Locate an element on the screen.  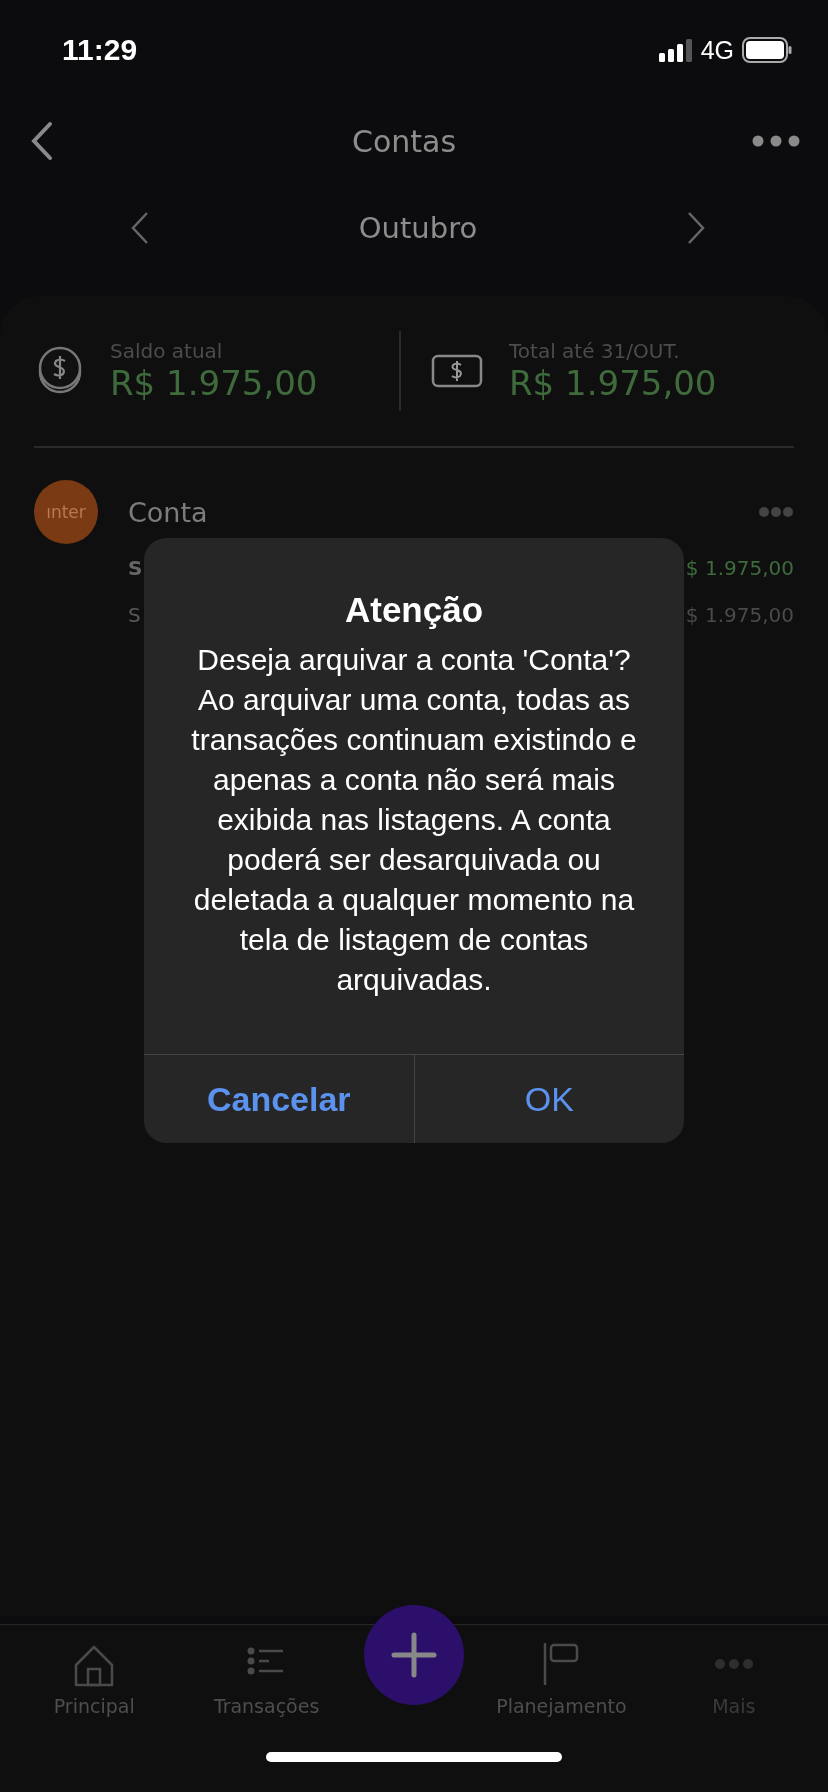
battery-icon is located at coordinates (767, 50).